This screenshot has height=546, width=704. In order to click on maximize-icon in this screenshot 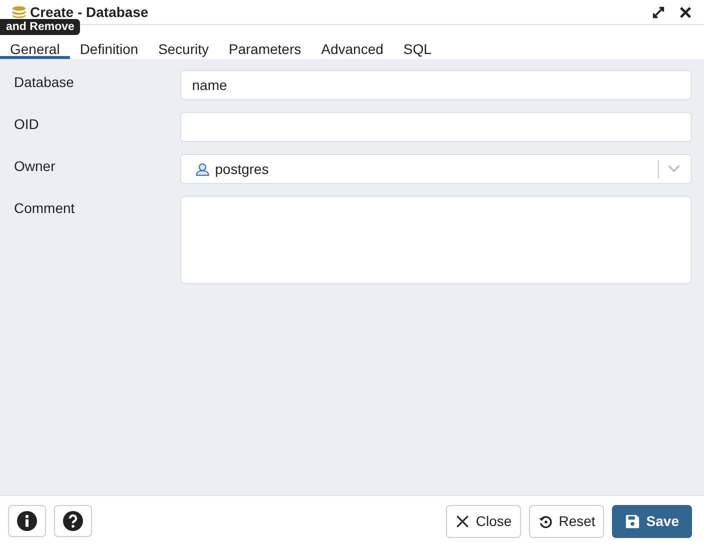, I will do `click(658, 12)`.